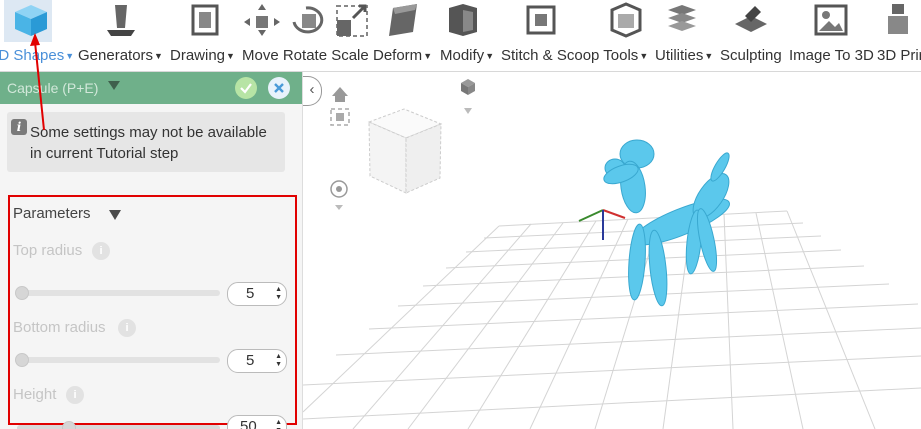  Describe the element at coordinates (205, 20) in the screenshot. I see `drawing-icon` at that location.